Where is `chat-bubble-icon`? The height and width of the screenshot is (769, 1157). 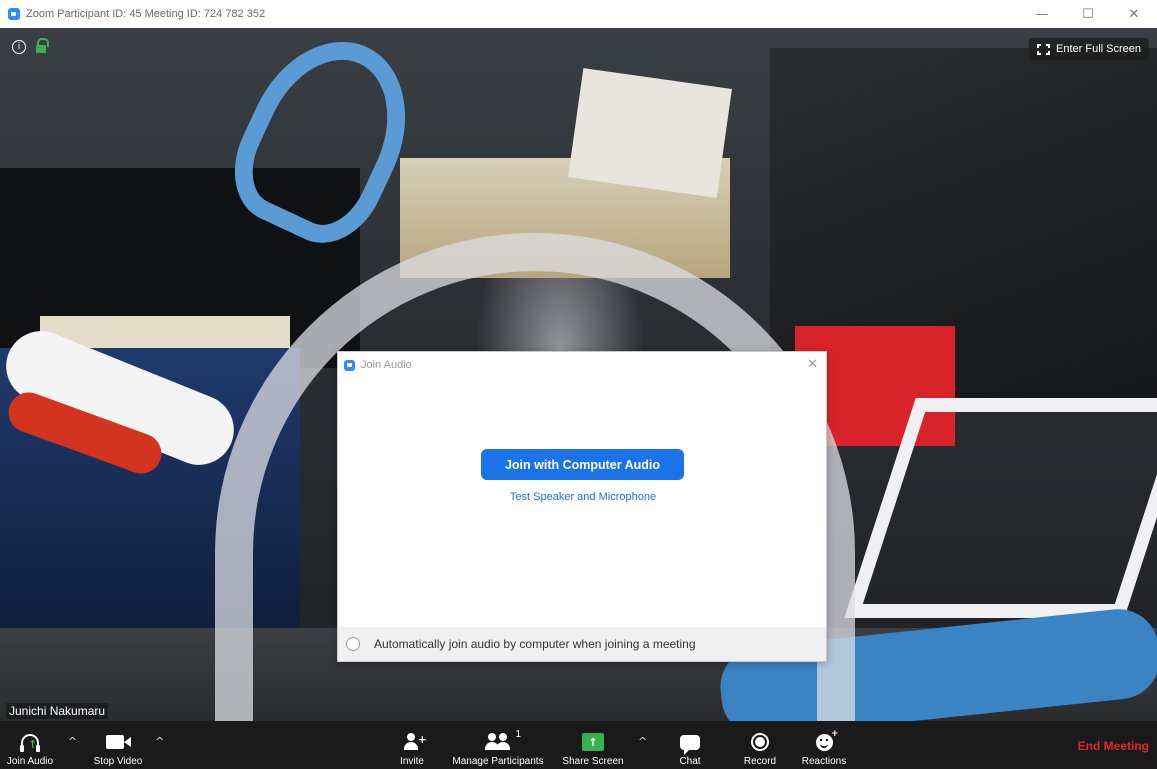 chat-bubble-icon is located at coordinates (690, 744).